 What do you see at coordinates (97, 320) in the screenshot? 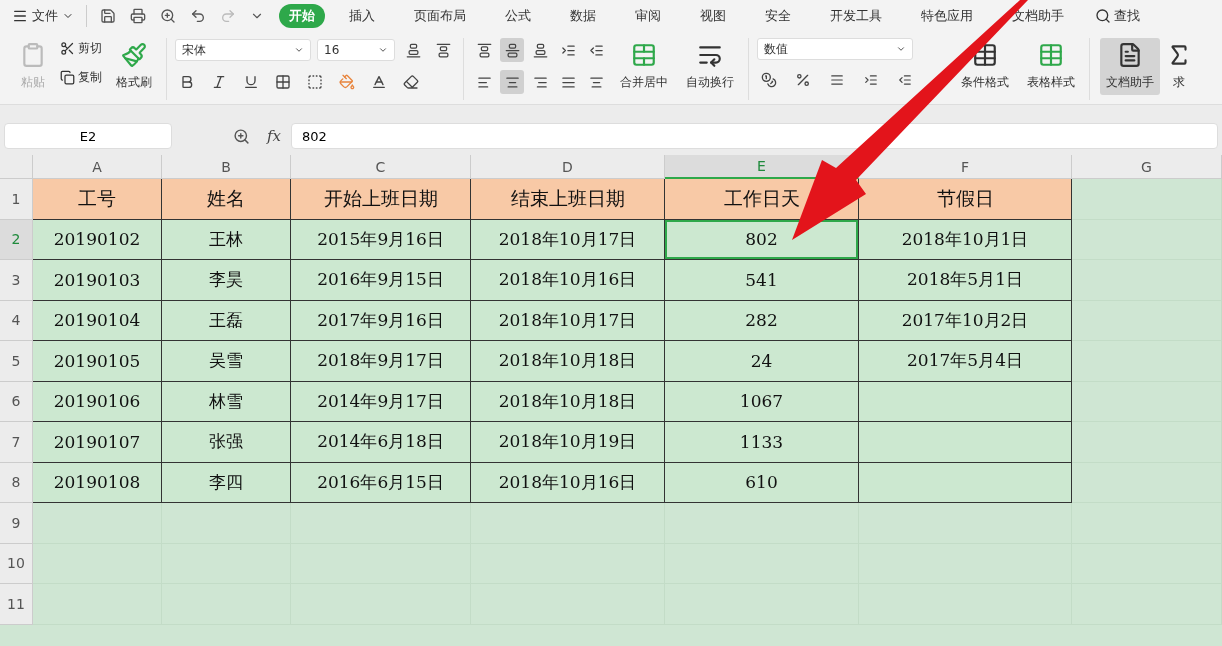
I see `table-cell: 20190104` at bounding box center [97, 320].